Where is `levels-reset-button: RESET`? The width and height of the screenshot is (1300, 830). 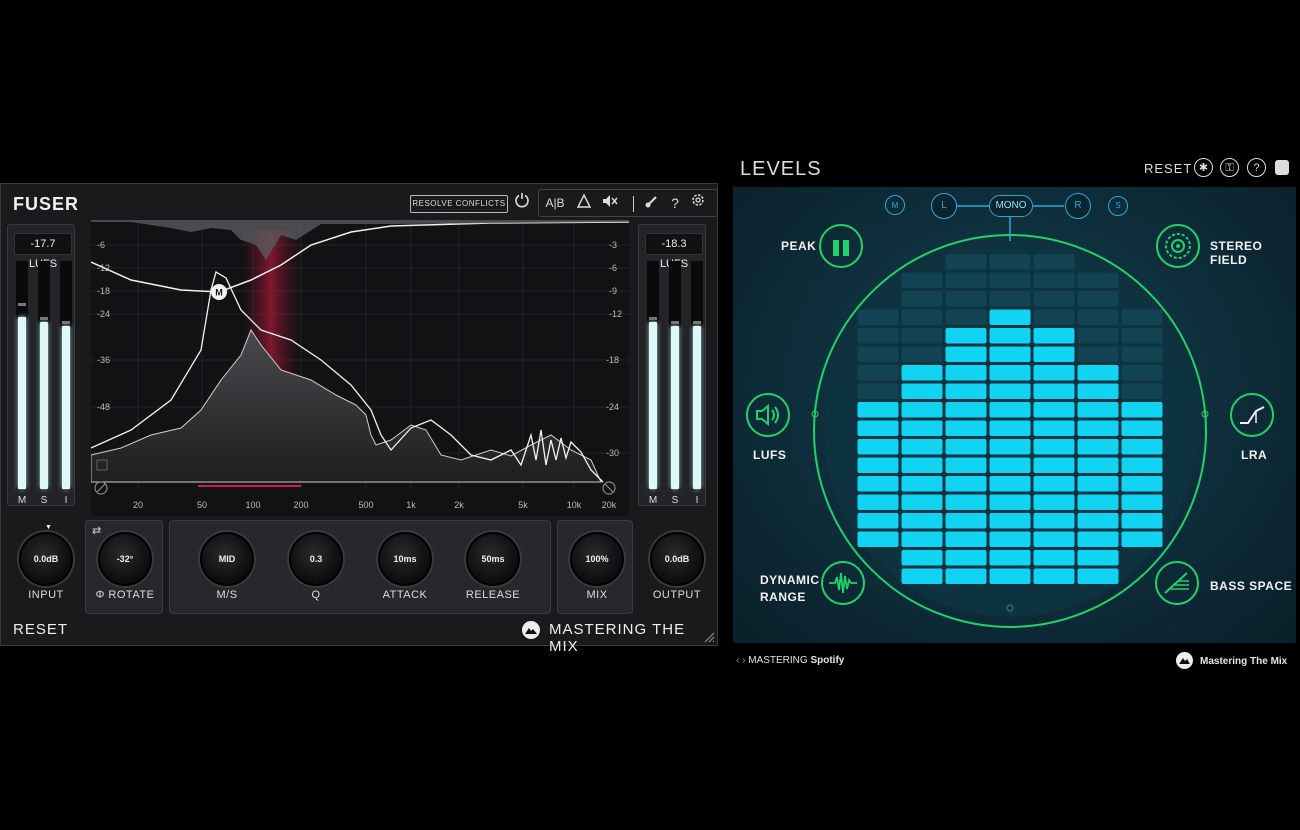
levels-reset-button: RESET is located at coordinates (1168, 168).